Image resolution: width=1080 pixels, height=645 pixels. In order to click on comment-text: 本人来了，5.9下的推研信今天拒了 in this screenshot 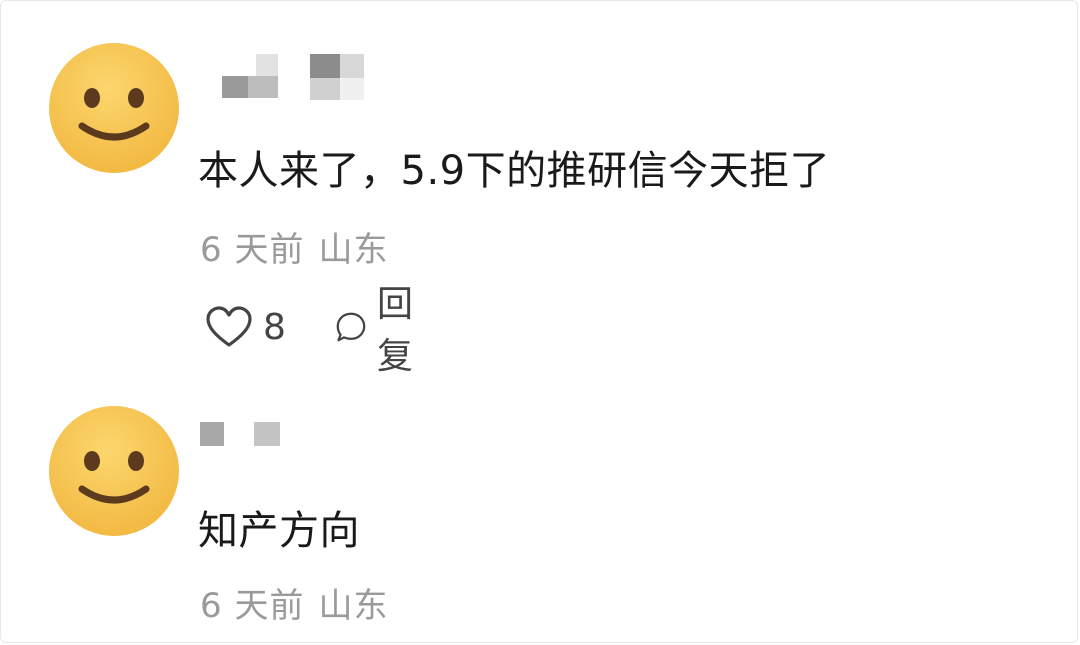, I will do `click(514, 171)`.